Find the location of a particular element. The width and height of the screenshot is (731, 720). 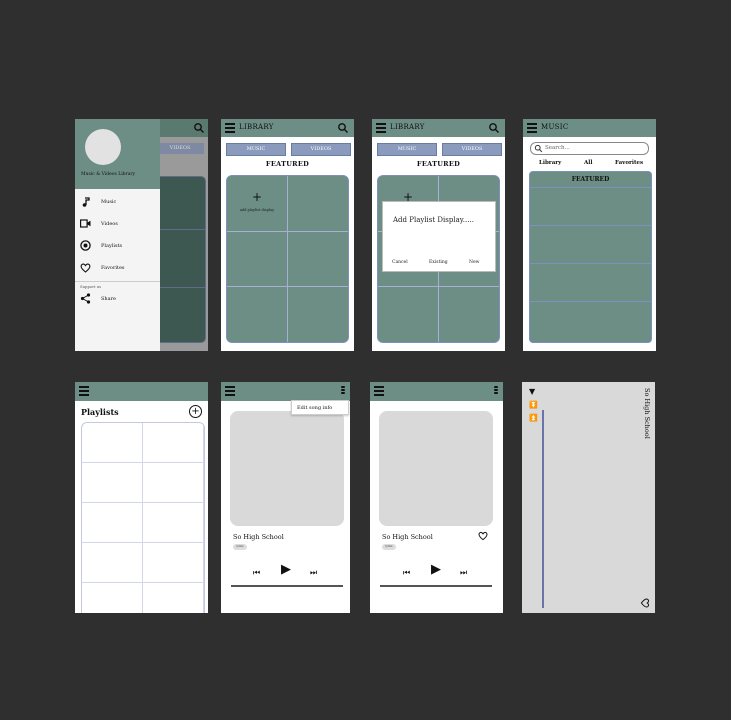

menu-item-videos: Videos is located at coordinates (119, 224).